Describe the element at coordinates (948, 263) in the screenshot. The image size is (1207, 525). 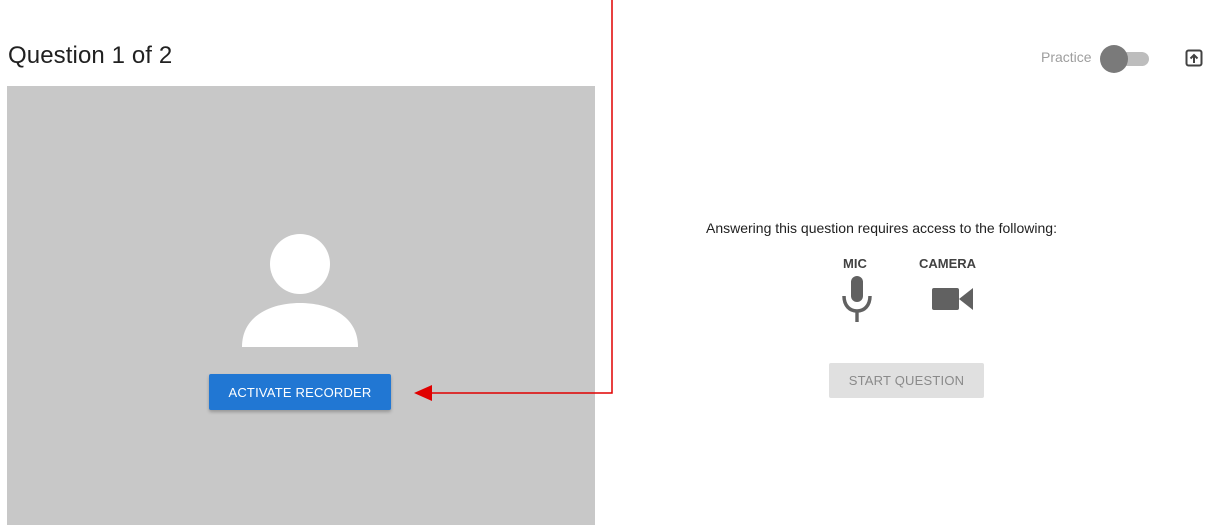
I see `camera-label: CAMERA` at that location.